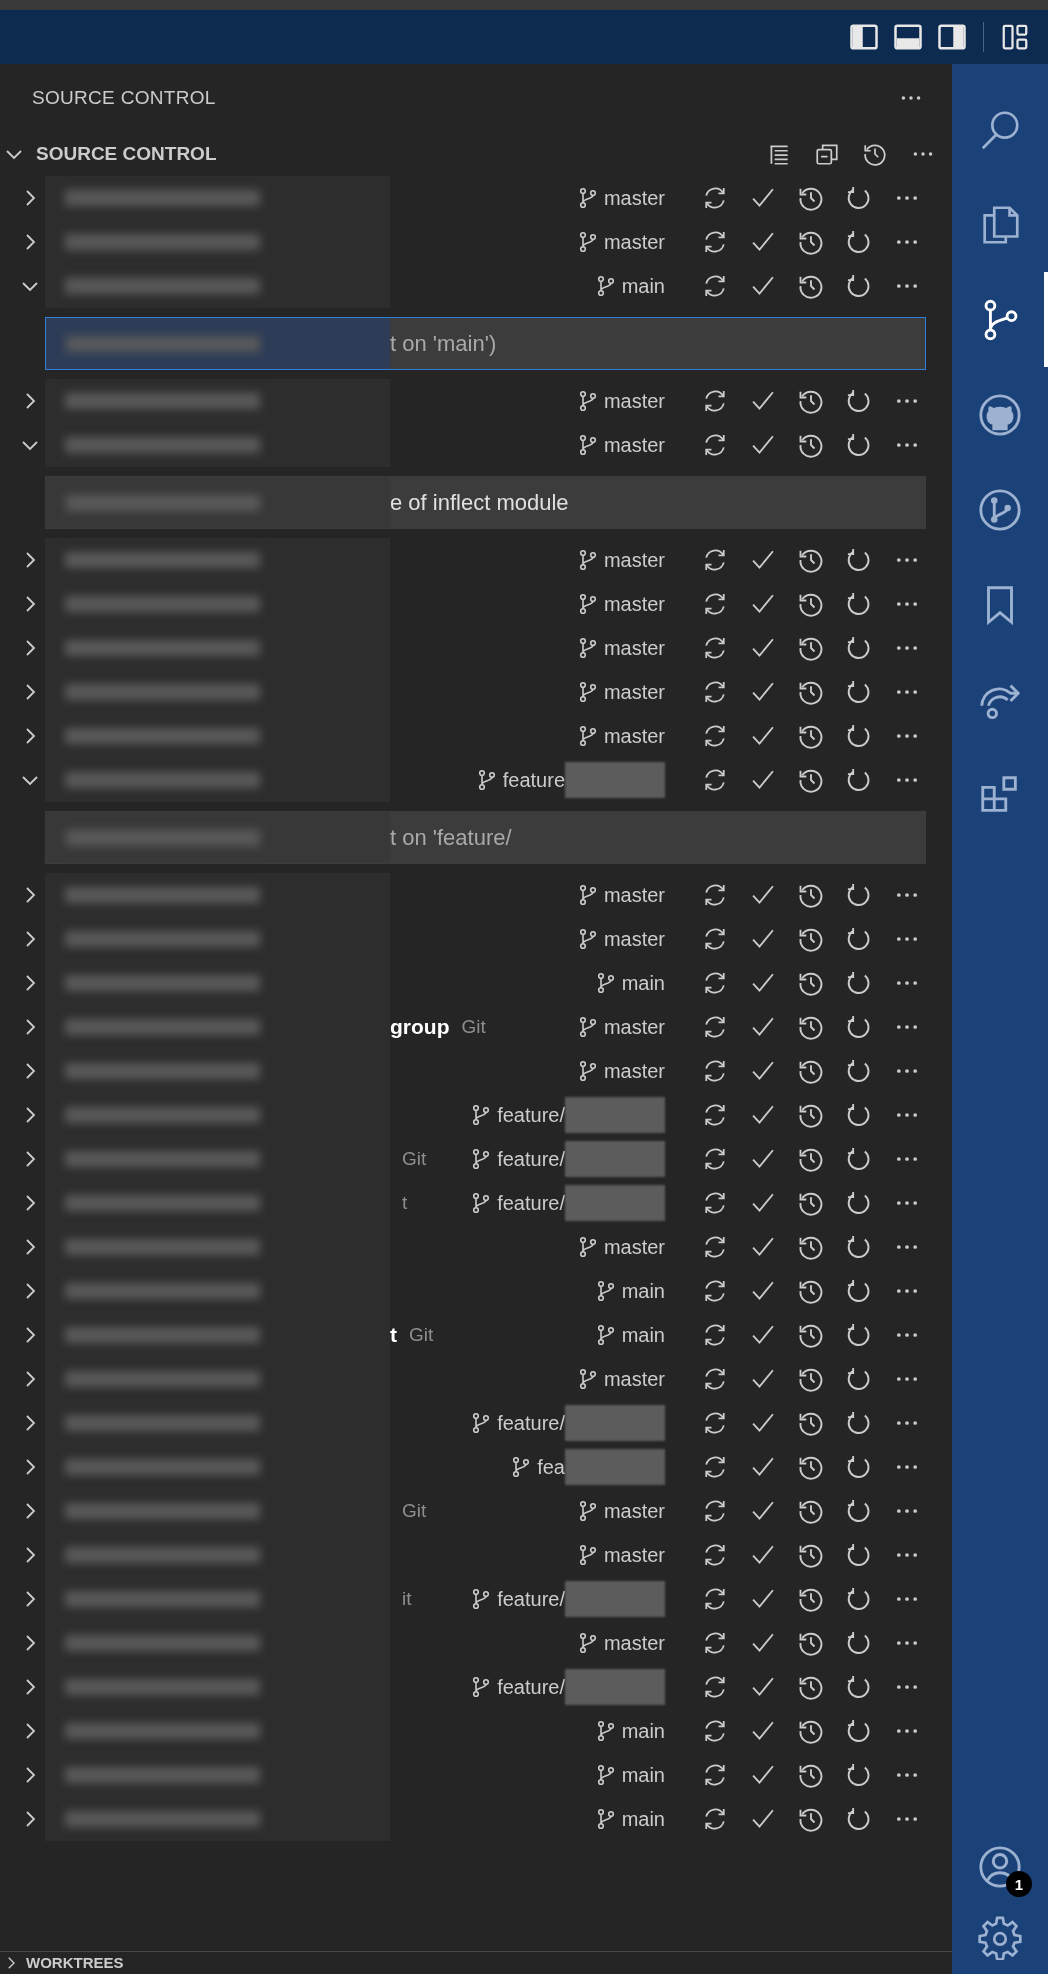 Image resolution: width=1048 pixels, height=1974 pixels. I want to click on section-title: SOURCE CONTROL, so click(126, 154).